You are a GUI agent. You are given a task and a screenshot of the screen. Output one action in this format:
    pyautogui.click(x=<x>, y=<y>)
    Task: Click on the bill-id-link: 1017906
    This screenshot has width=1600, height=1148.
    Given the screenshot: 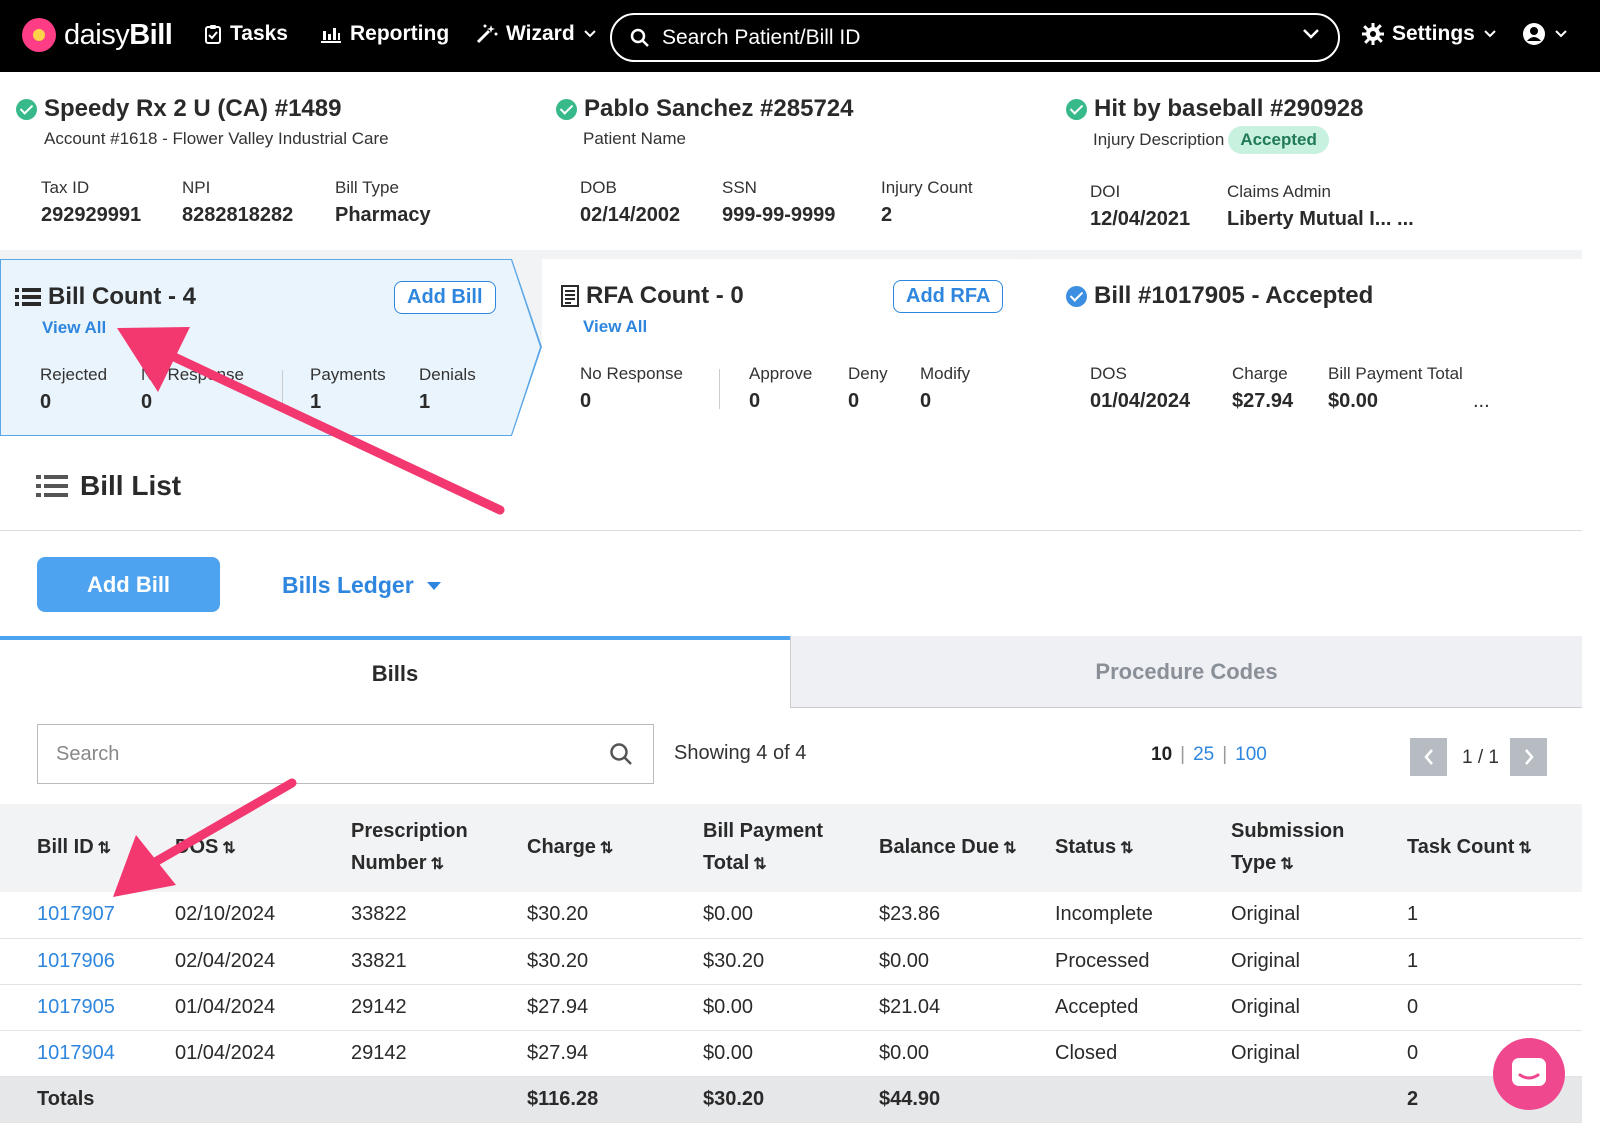 What is the action you would take?
    pyautogui.click(x=69, y=961)
    